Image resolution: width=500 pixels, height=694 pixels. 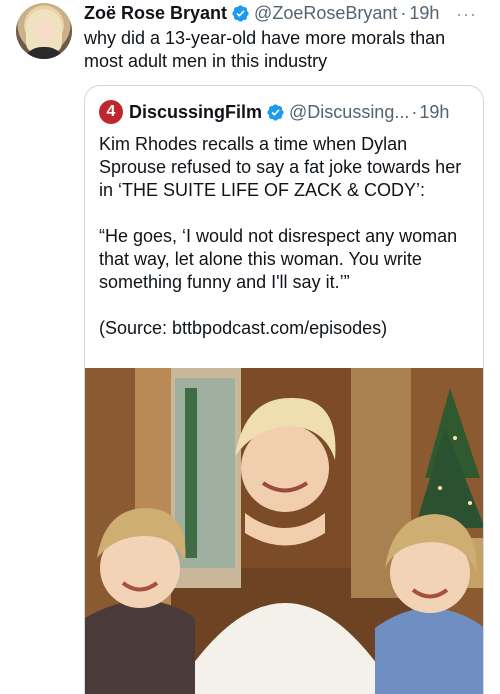 What do you see at coordinates (111, 112) in the screenshot?
I see `discussingfilm-logo-icon: 4` at bounding box center [111, 112].